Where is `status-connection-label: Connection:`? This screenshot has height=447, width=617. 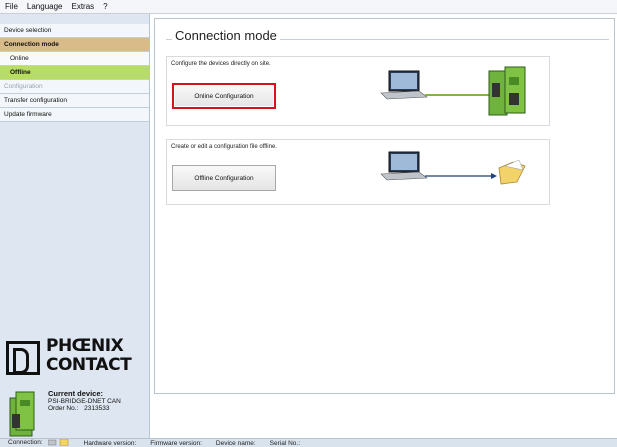 status-connection-label: Connection: is located at coordinates (25, 443).